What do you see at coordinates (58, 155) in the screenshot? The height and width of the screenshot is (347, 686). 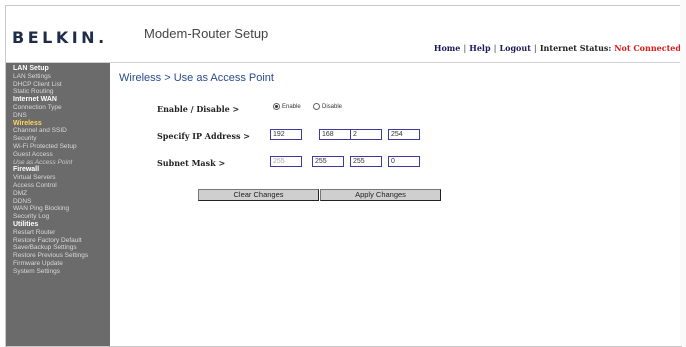 I see `sidebar-item-guest-access: Guest Access` at bounding box center [58, 155].